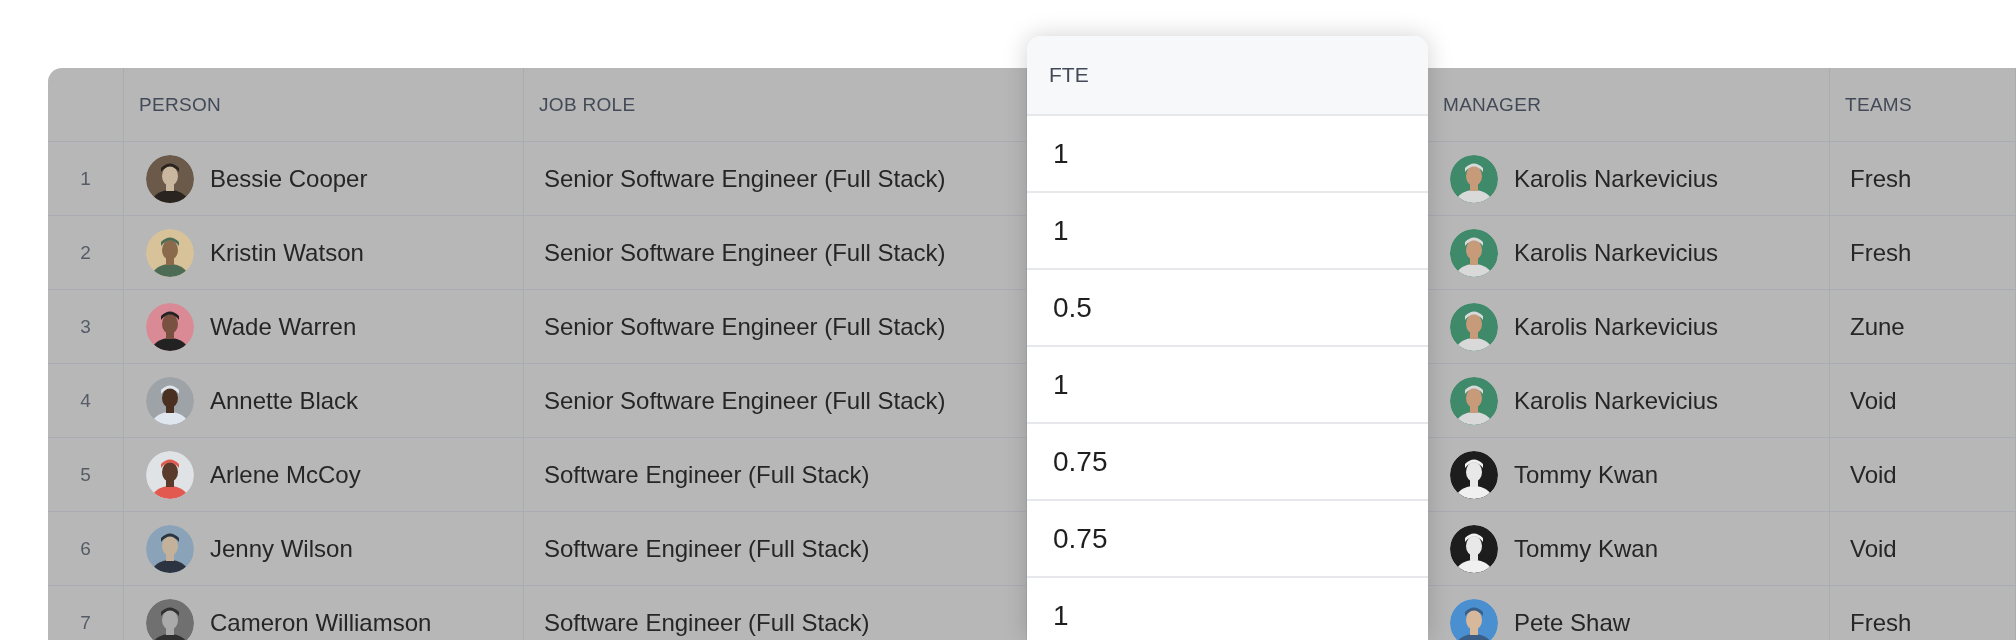 This screenshot has height=640, width=2016. What do you see at coordinates (180, 104) in the screenshot?
I see `column-header: PERSON` at bounding box center [180, 104].